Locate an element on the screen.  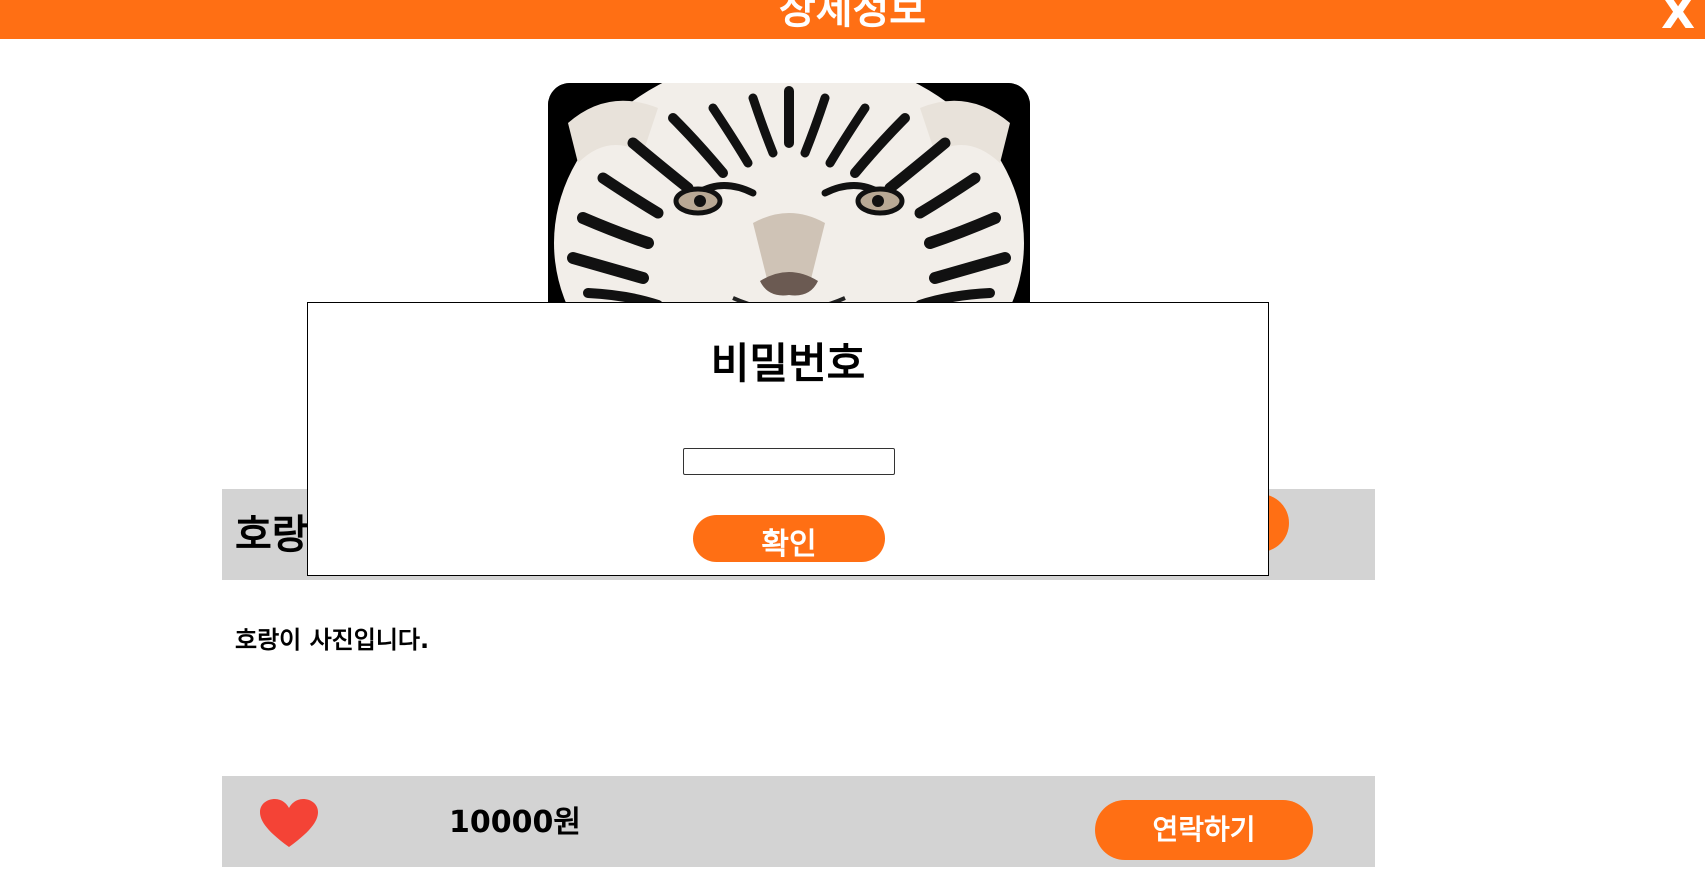
action-bar: 10000원 연락하기 is located at coordinates (798, 821).